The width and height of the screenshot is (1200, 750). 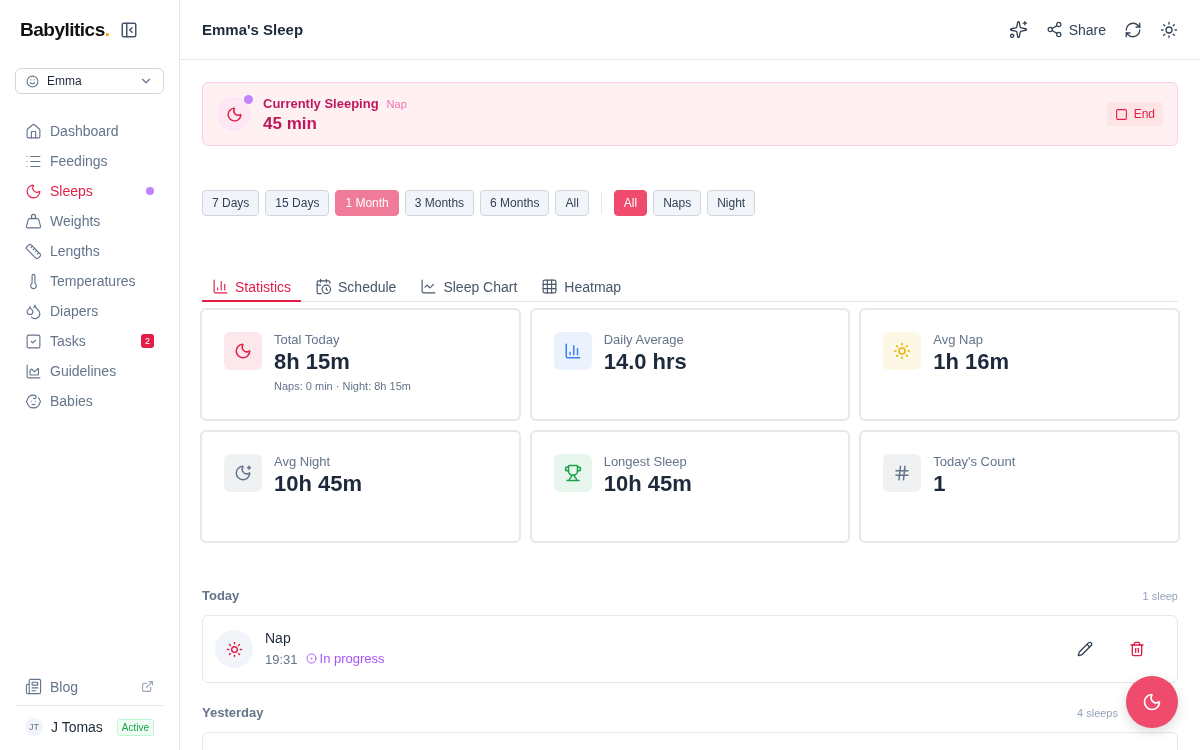 I want to click on line-chart-icon, so click(x=429, y=286).